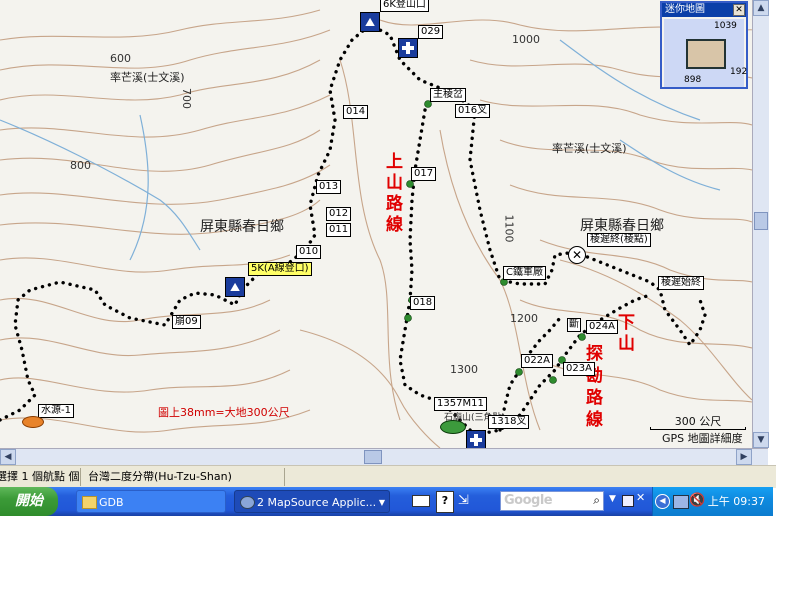 This screenshot has height=600, width=800. What do you see at coordinates (702, 438) in the screenshot?
I see `detail-note: GPS 地圖詳細度` at bounding box center [702, 438].